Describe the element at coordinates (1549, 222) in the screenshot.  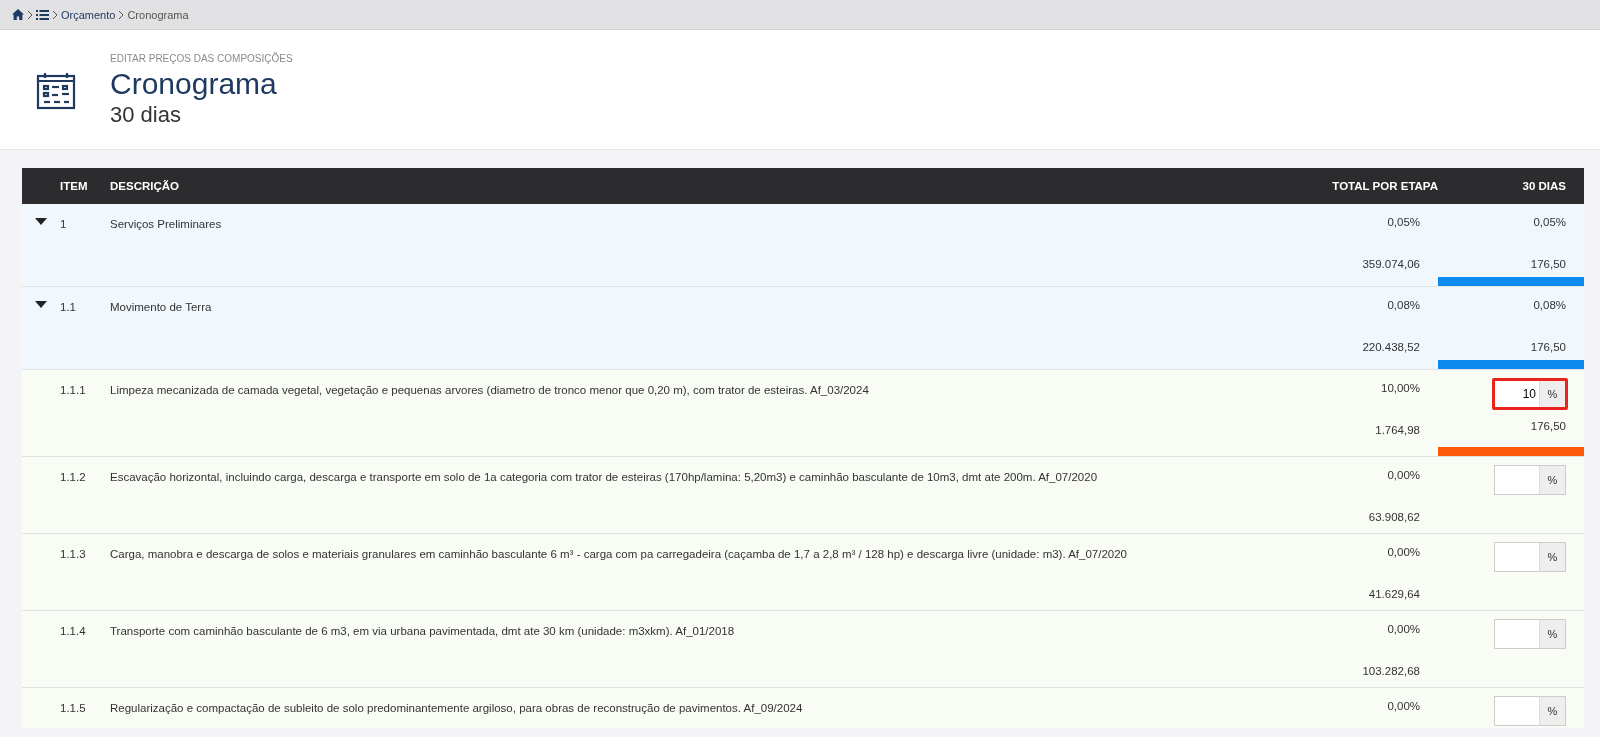
I see `day-percent: 0,05%` at that location.